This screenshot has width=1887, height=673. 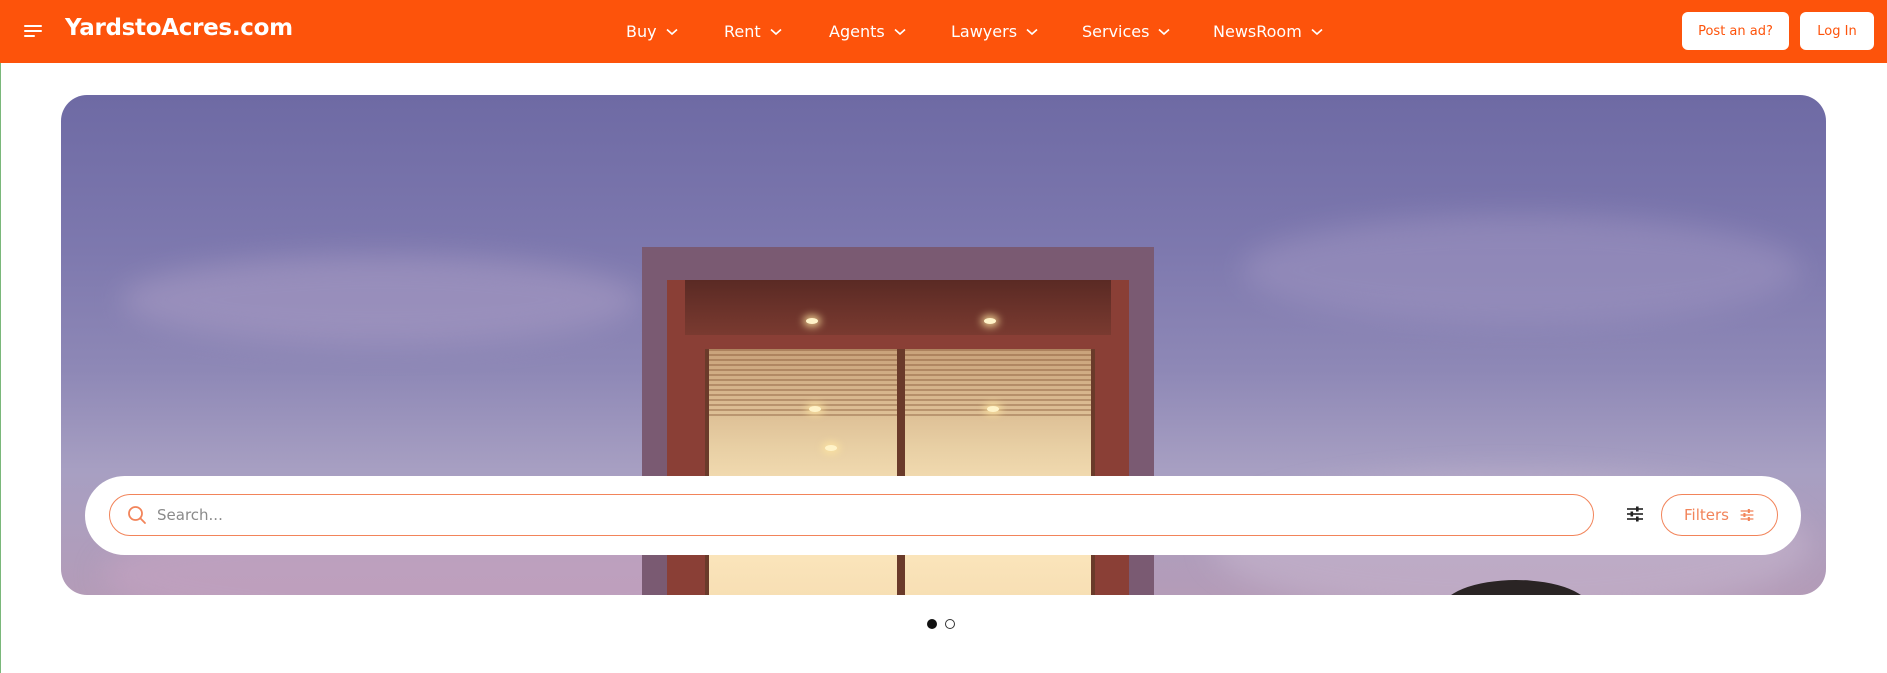 What do you see at coordinates (932, 624) in the screenshot?
I see `carousel-dot-active` at bounding box center [932, 624].